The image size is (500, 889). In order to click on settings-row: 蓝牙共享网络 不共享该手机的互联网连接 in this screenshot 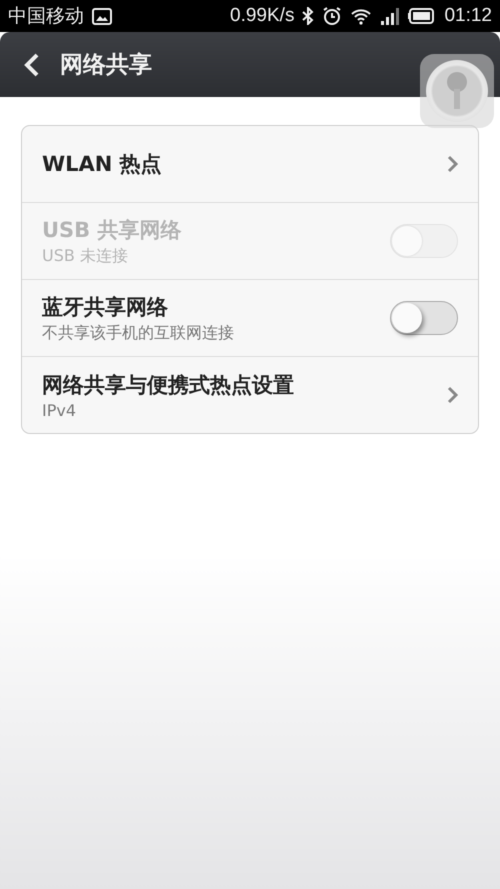, I will do `click(250, 317)`.